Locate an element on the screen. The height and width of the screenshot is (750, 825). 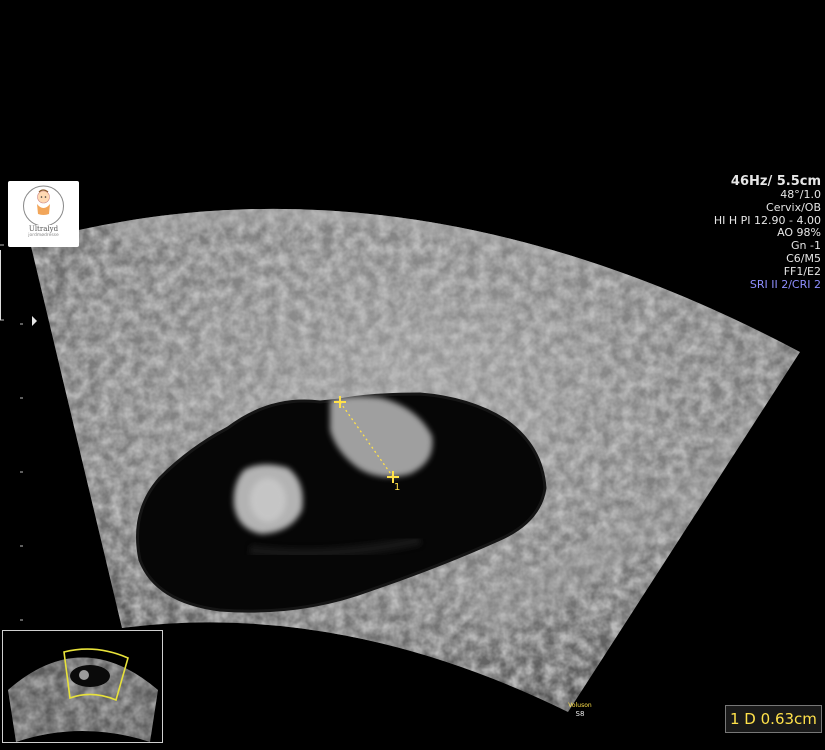
depth-scale is located at coordinates (11, 432).